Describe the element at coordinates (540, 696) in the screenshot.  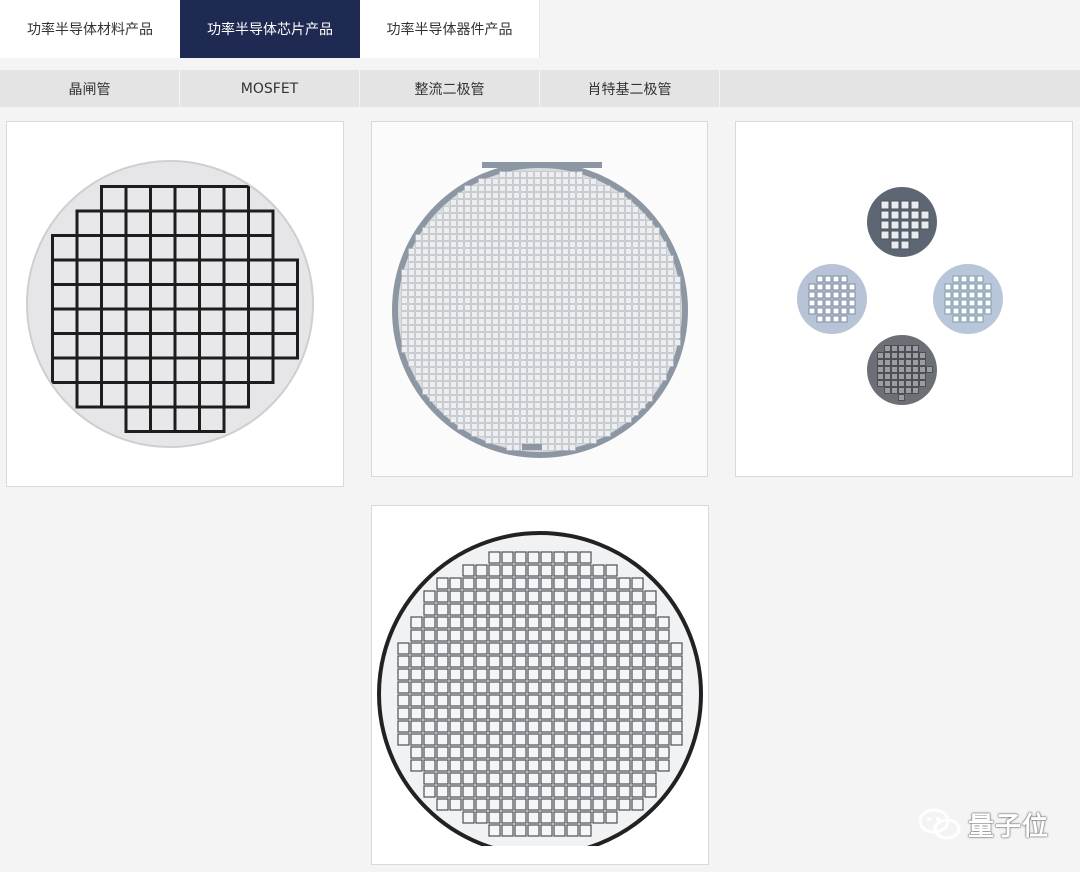
I see `schottky-wafer-image` at that location.